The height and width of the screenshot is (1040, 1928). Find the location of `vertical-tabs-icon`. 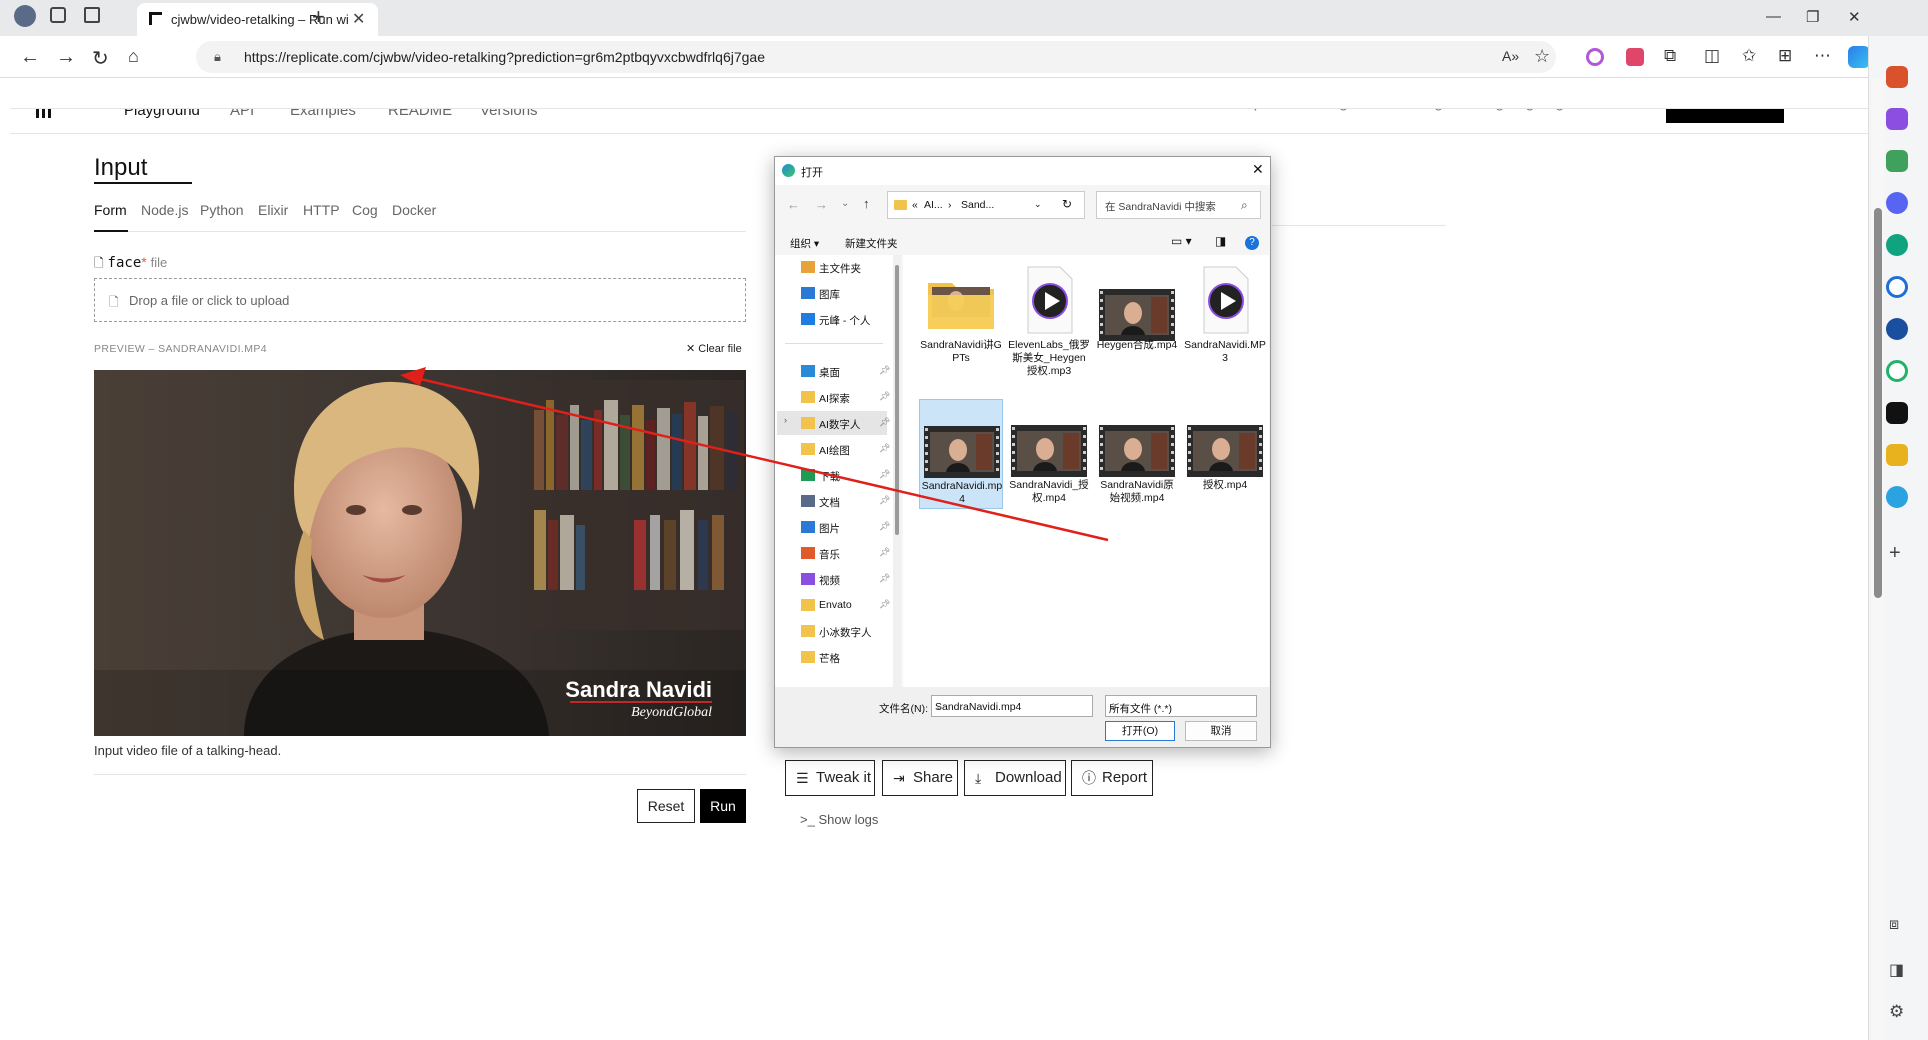

vertical-tabs-icon is located at coordinates (92, 15).